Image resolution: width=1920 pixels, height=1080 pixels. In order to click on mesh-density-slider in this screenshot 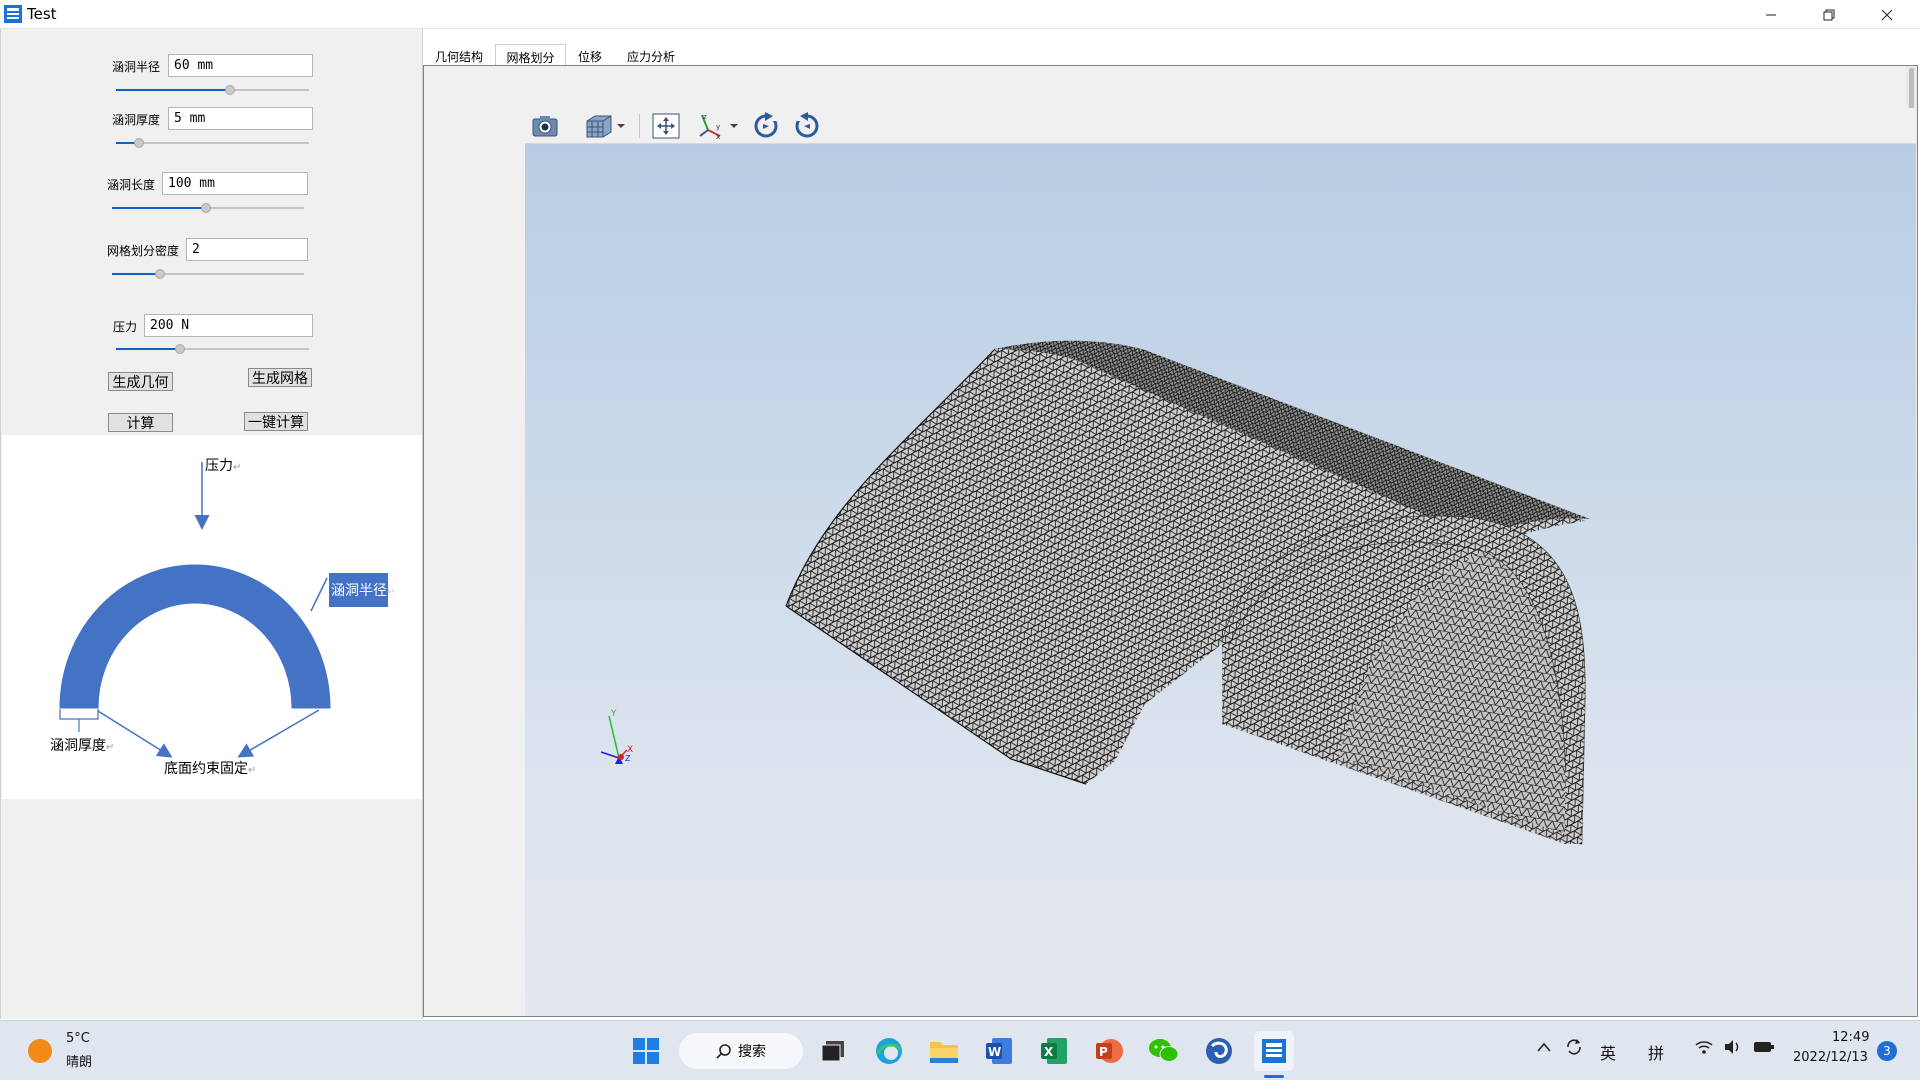, I will do `click(208, 274)`.